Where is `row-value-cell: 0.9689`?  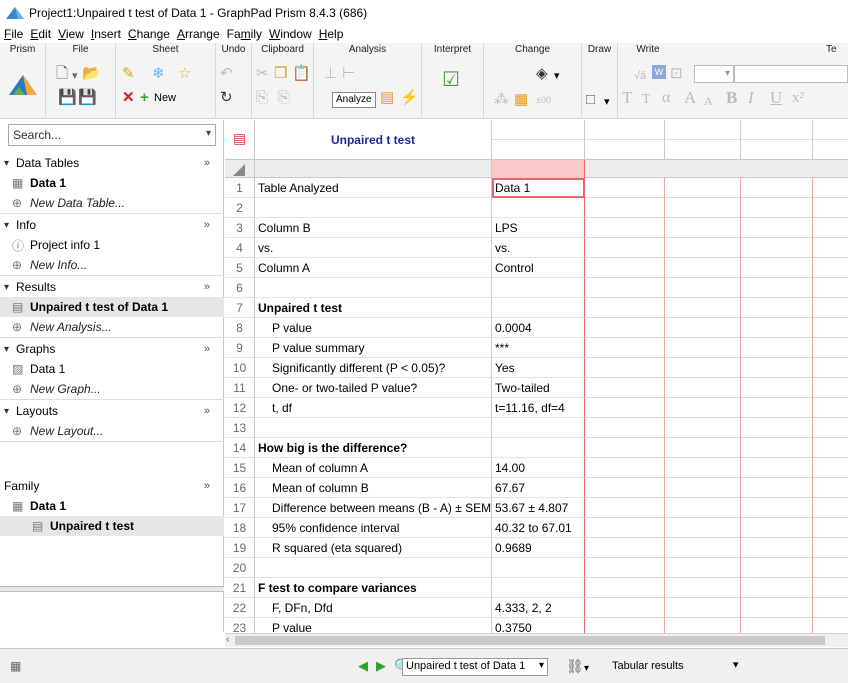 row-value-cell: 0.9689 is located at coordinates (538, 548).